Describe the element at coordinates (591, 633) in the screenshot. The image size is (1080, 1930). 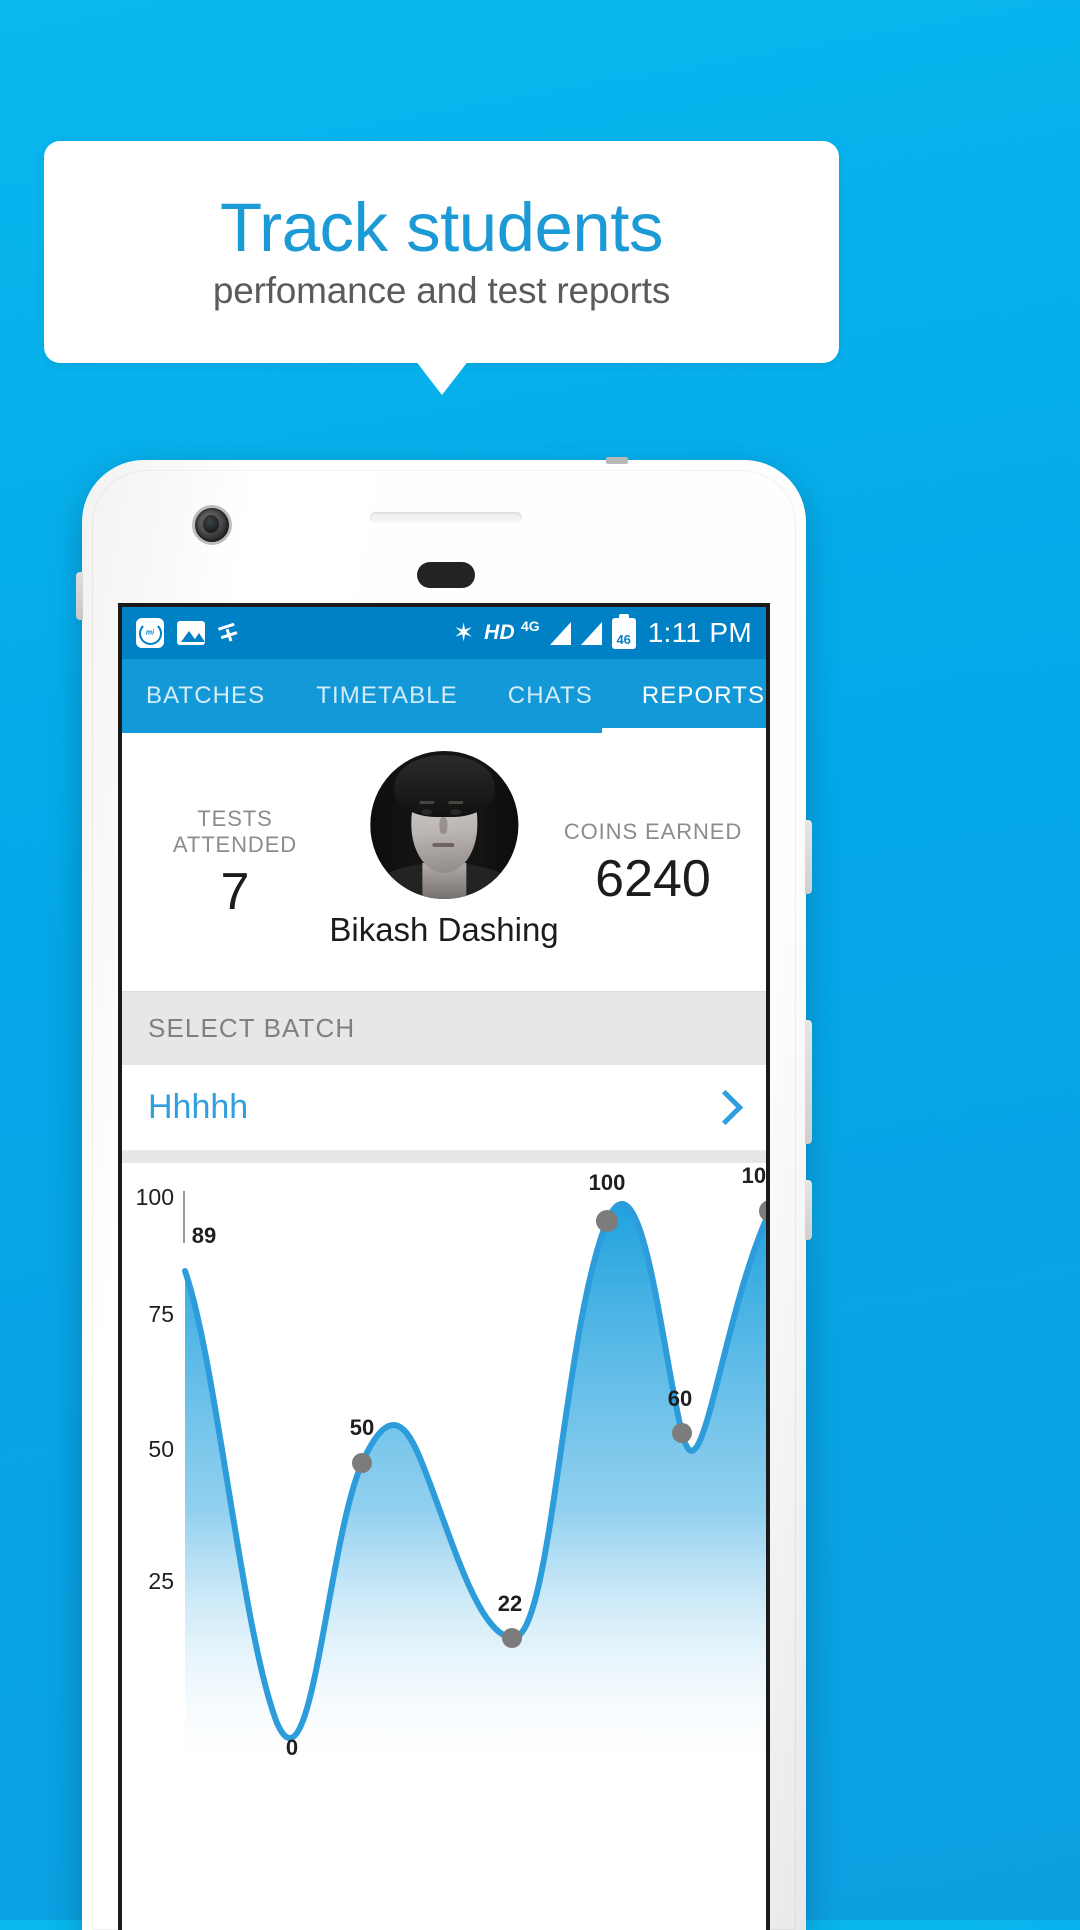
I see `signal-sim2-icon` at that location.